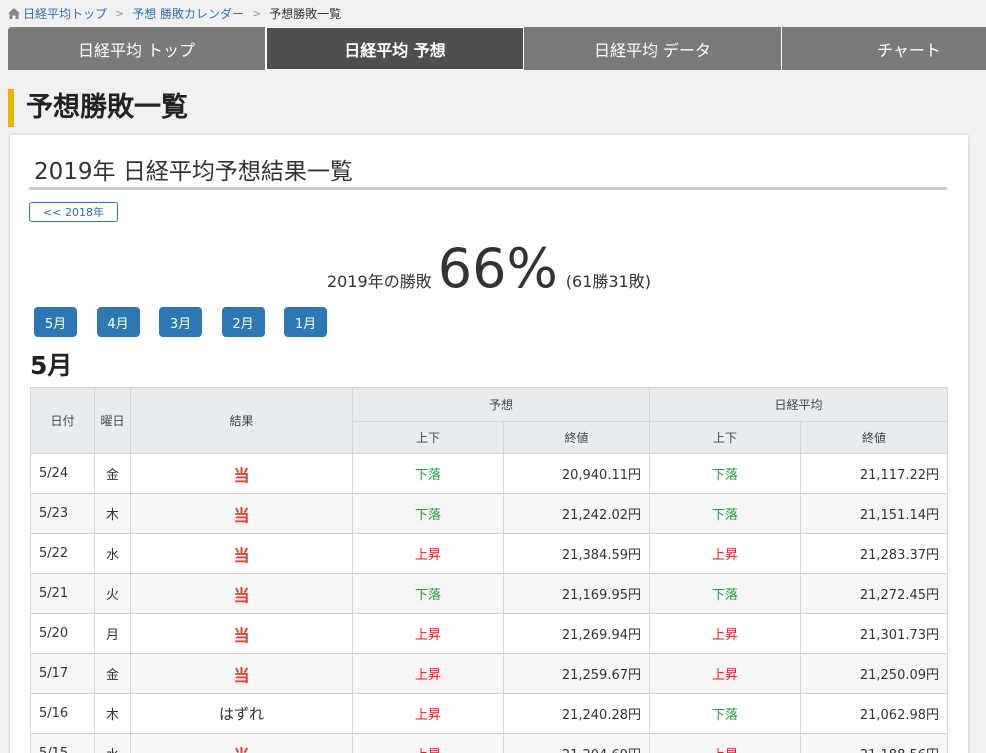  What do you see at coordinates (14, 13) in the screenshot?
I see `home-icon` at bounding box center [14, 13].